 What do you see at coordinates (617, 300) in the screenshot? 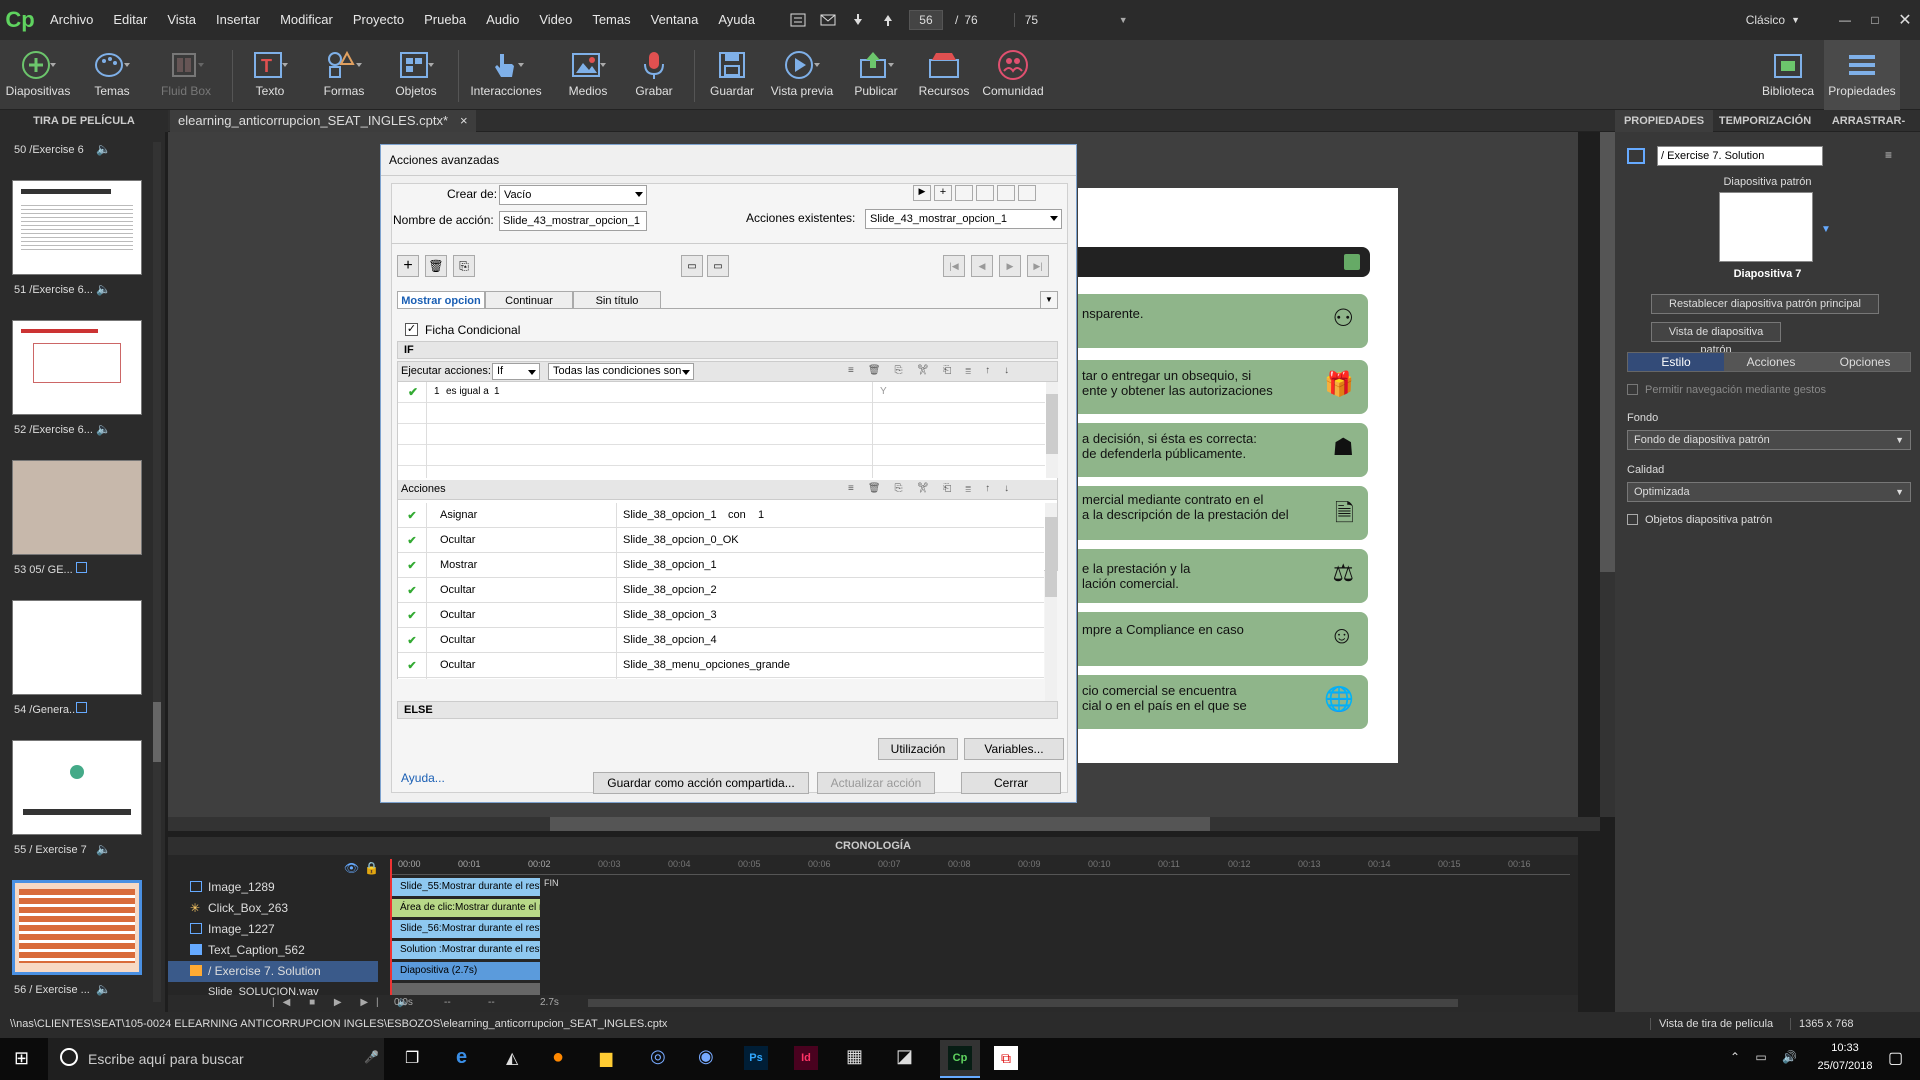
I see `tab-sin-titulo: Sin título` at bounding box center [617, 300].